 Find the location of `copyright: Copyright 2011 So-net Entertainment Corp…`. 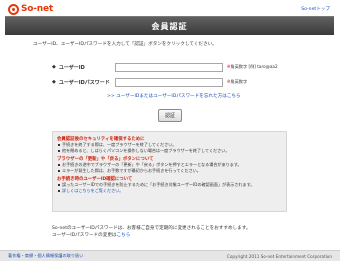

copyright: Copyright 2011 So-net Entertainment Corp… is located at coordinates (279, 256).